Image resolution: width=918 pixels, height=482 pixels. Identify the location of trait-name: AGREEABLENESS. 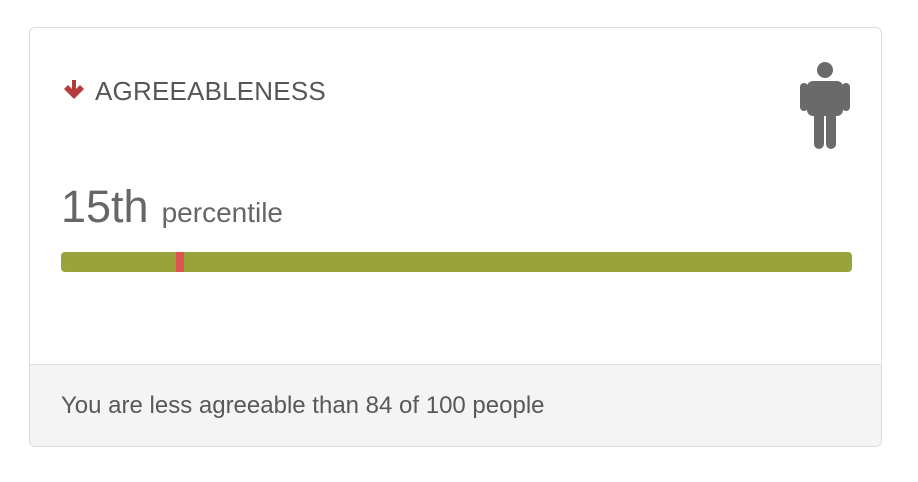
(210, 91).